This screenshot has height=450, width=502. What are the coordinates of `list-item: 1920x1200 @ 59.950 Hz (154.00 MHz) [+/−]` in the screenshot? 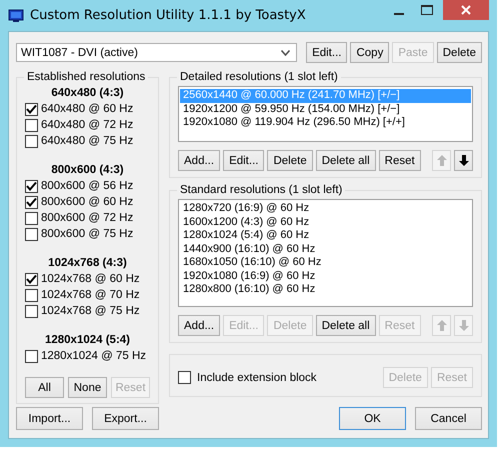 It's located at (325, 109).